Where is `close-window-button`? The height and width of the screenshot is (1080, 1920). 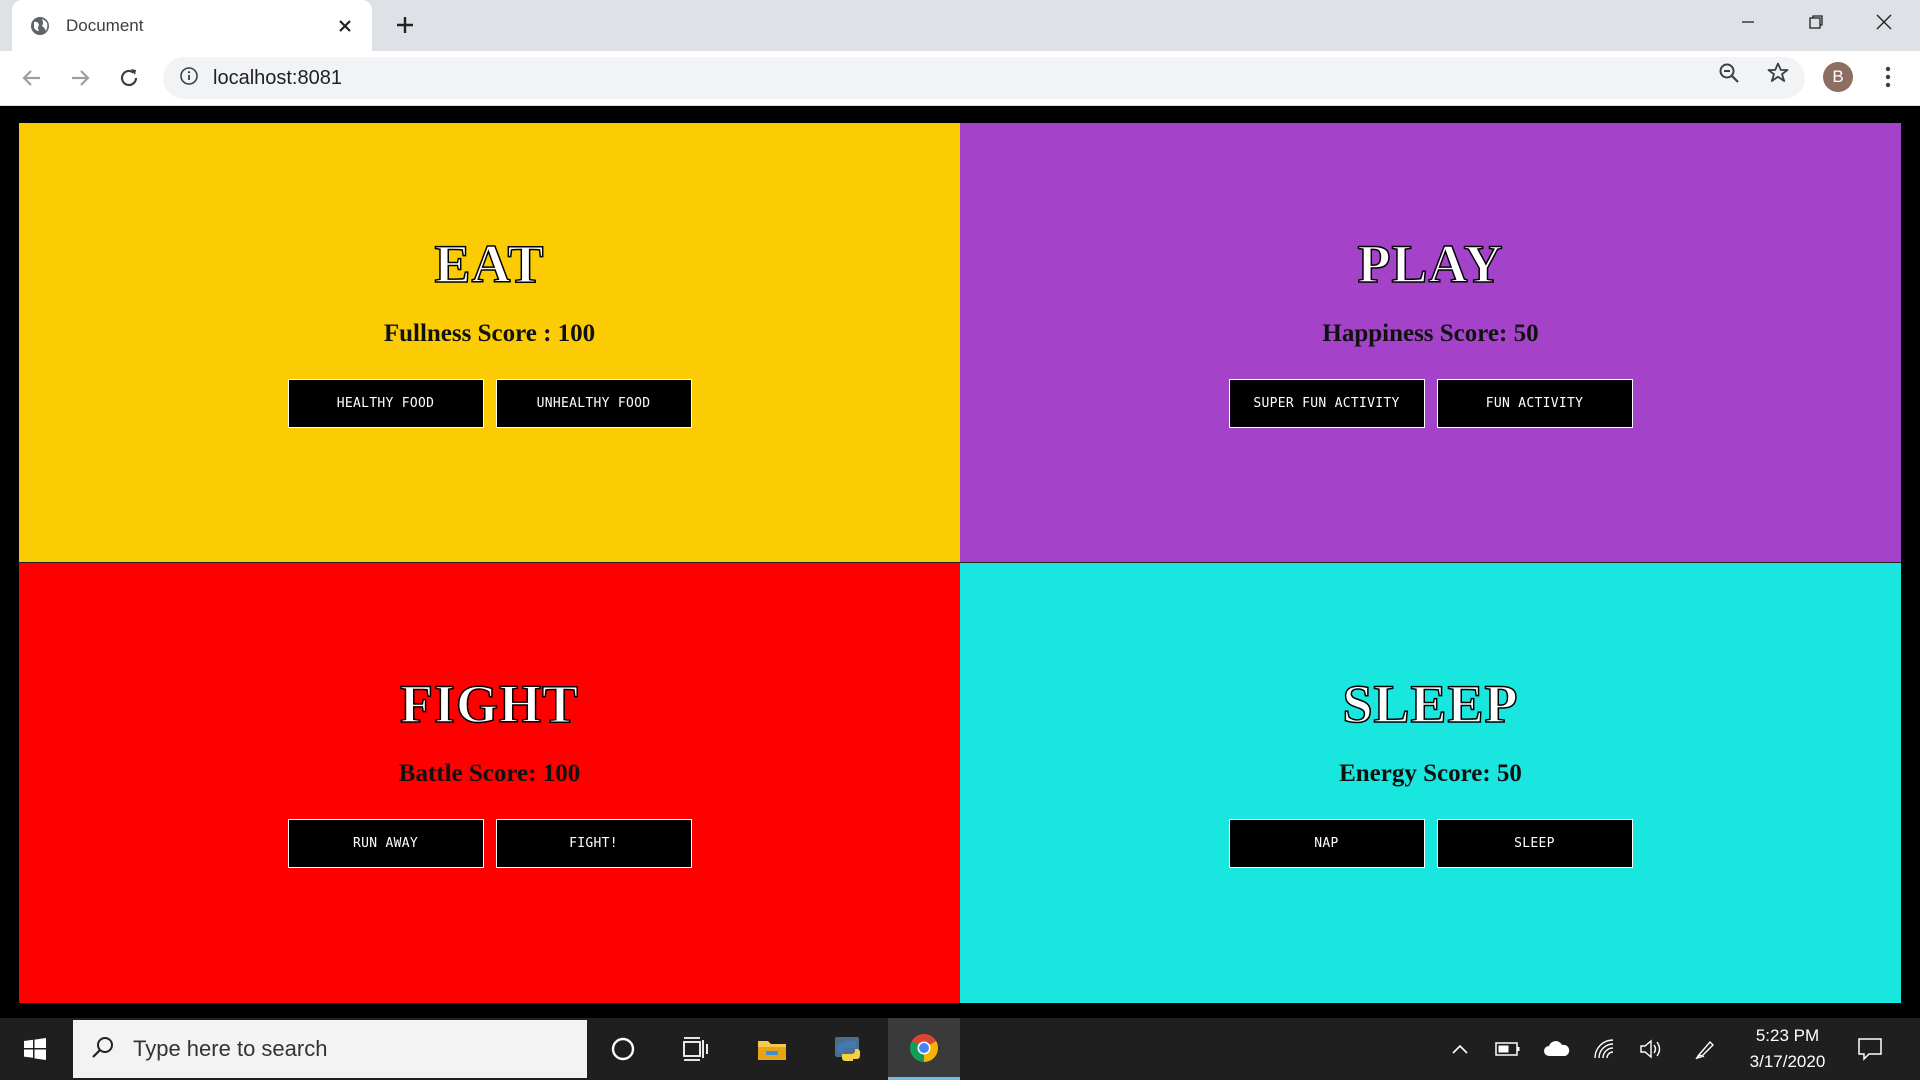
close-window-button is located at coordinates (1884, 22).